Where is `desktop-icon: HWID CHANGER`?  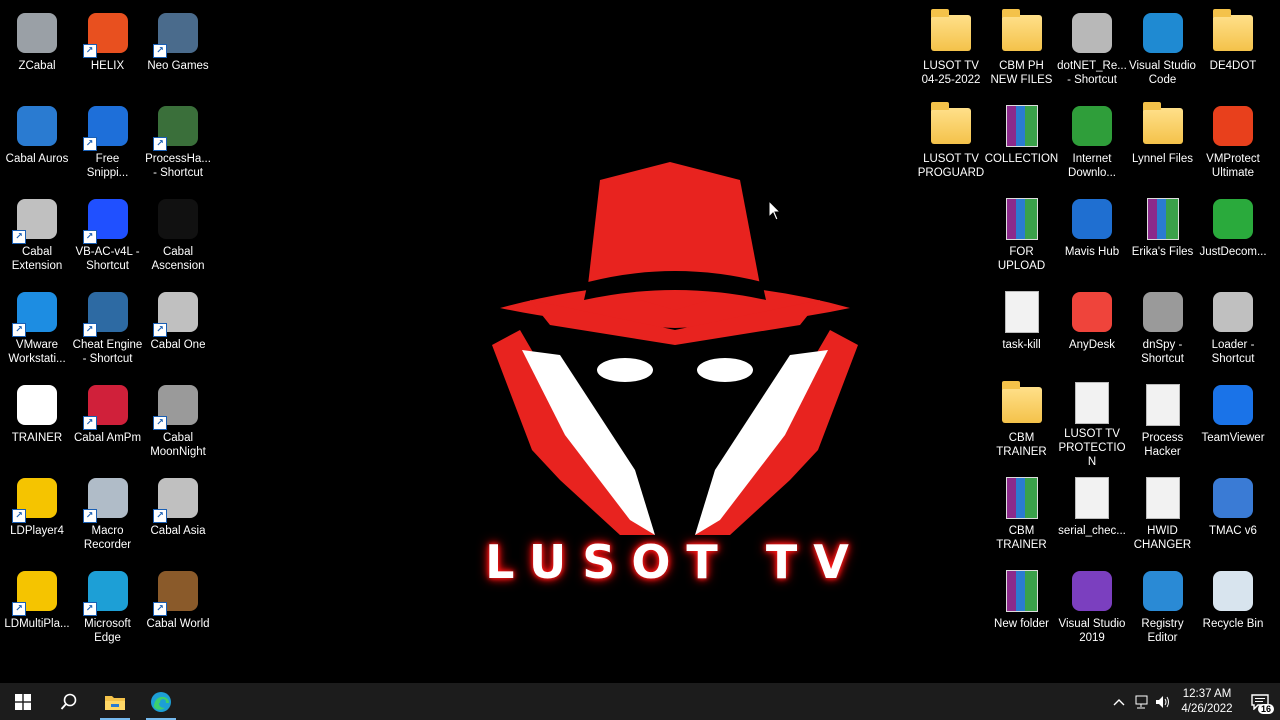 desktop-icon: HWID CHANGER is located at coordinates (1163, 514).